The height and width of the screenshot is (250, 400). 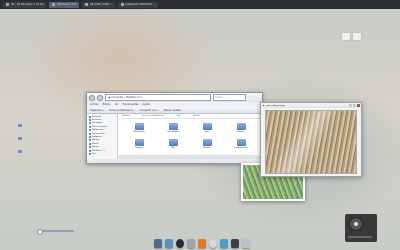 I want to click on chrome-icon, so click(x=213, y=243).